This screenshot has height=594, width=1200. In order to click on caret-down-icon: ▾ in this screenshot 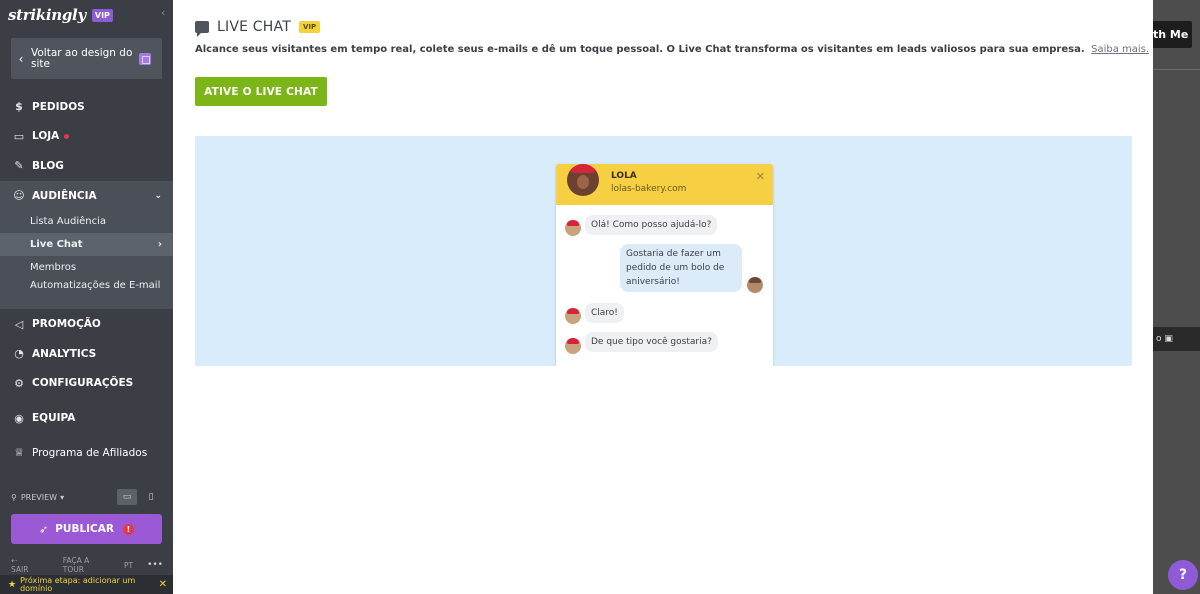, I will do `click(62, 497)`.